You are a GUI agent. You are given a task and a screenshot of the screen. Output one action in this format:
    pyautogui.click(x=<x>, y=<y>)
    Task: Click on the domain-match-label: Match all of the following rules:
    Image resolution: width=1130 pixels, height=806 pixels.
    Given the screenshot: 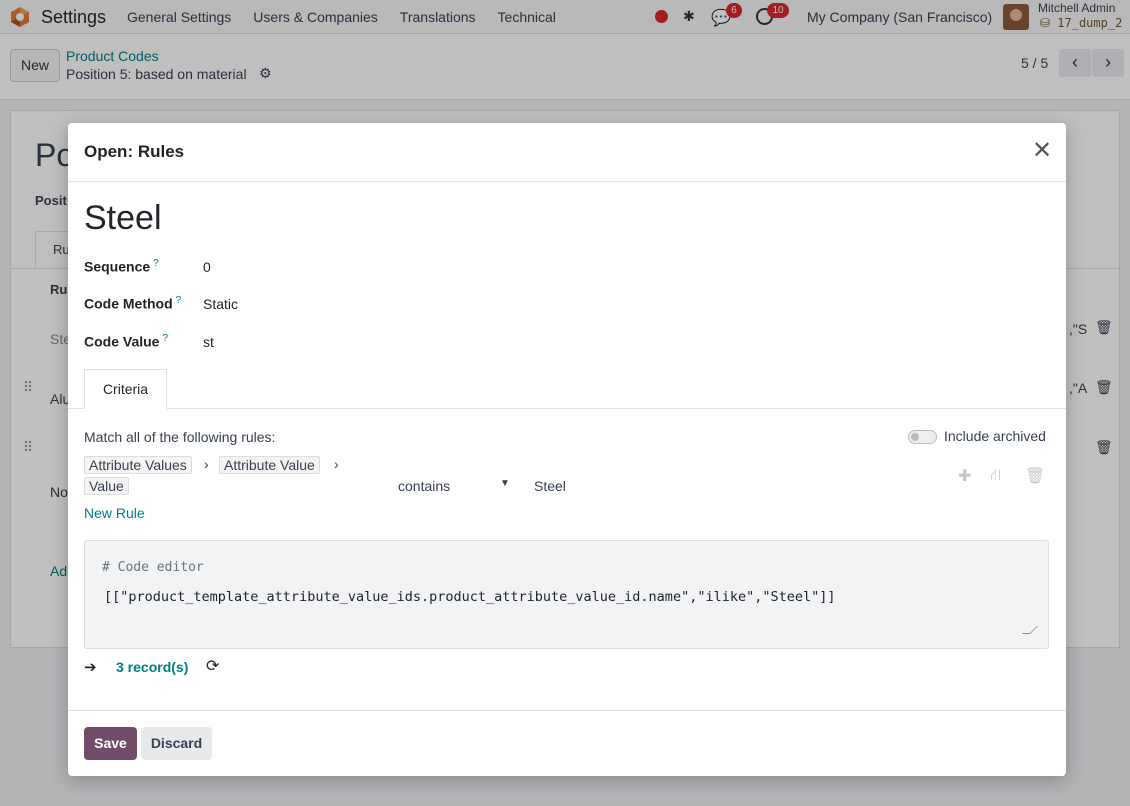 What is the action you would take?
    pyautogui.click(x=180, y=437)
    